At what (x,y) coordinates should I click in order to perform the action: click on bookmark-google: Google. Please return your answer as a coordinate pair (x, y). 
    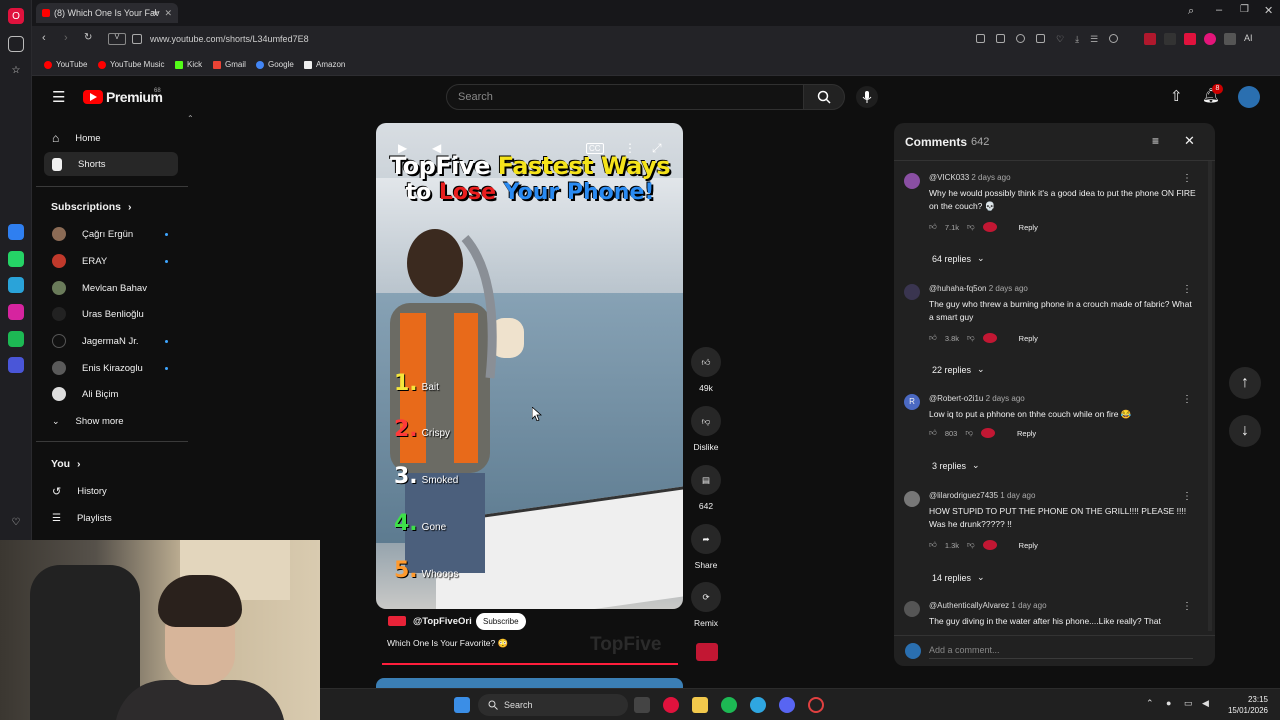
    Looking at the image, I should click on (275, 64).